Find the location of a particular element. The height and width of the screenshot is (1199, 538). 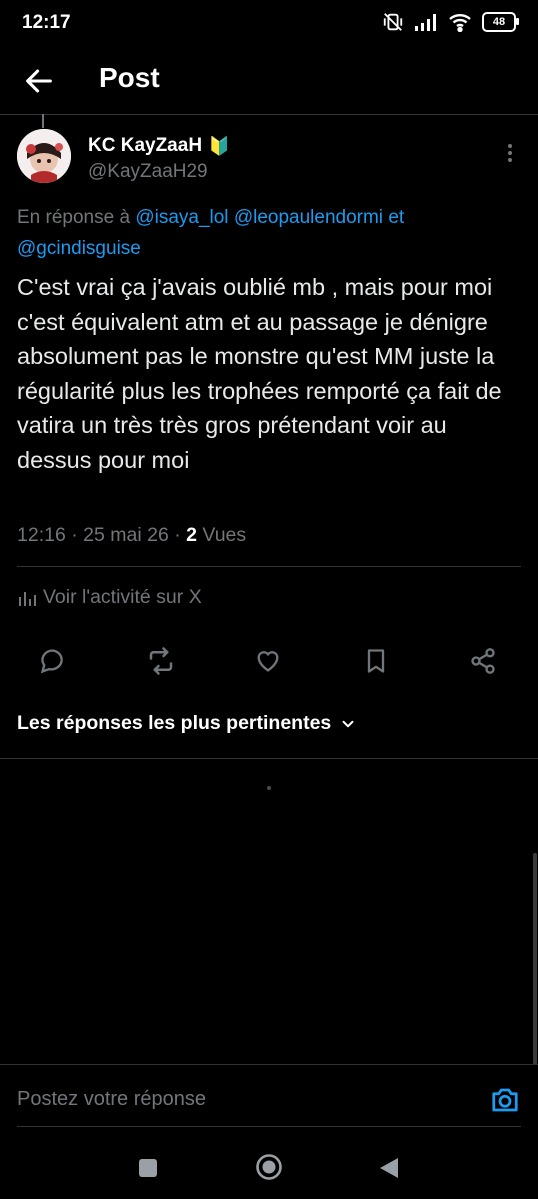

reply-sort-dropdown: Les réponses les plus pertinentes is located at coordinates (187, 723).